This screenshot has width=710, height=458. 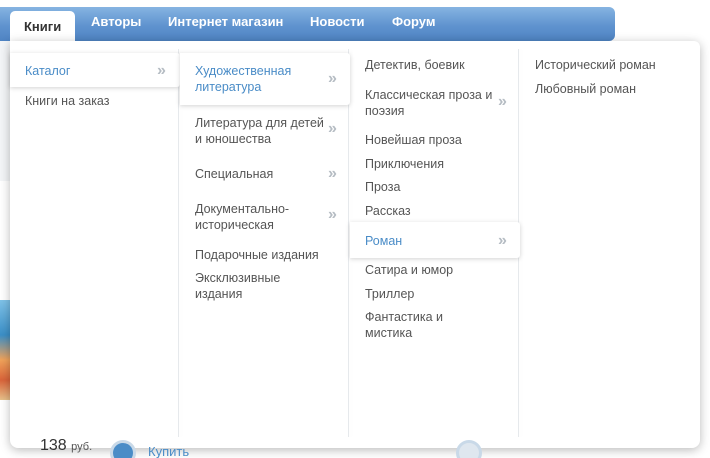 I want to click on nav-item-news: Новости, so click(x=337, y=25).